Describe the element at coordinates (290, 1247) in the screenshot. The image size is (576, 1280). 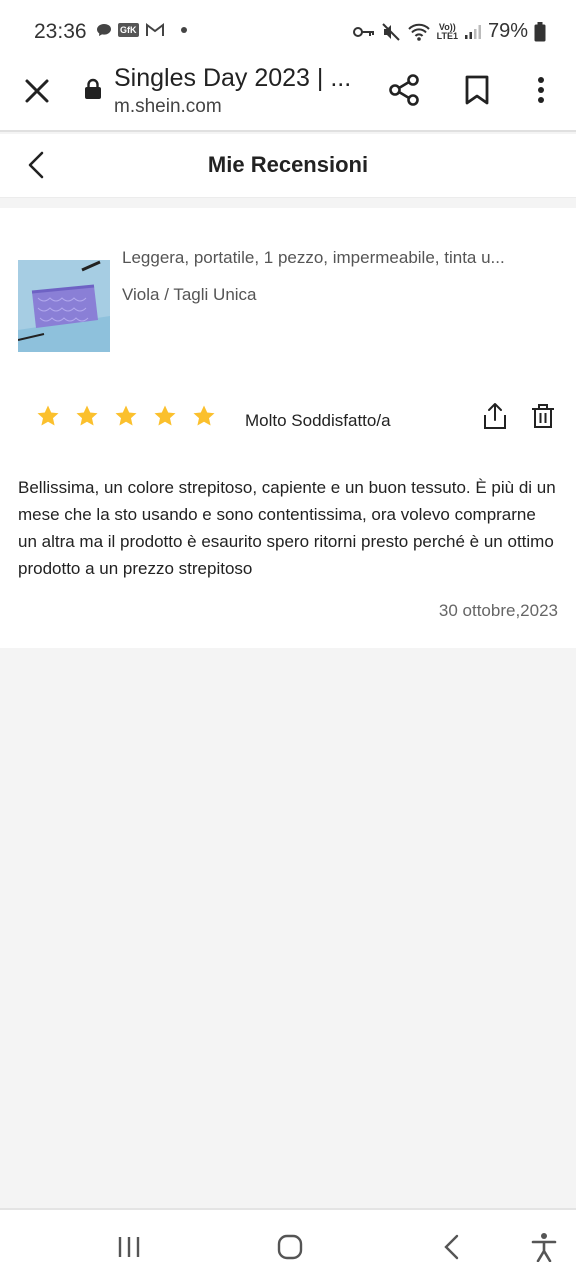
I see `home-icon` at that location.